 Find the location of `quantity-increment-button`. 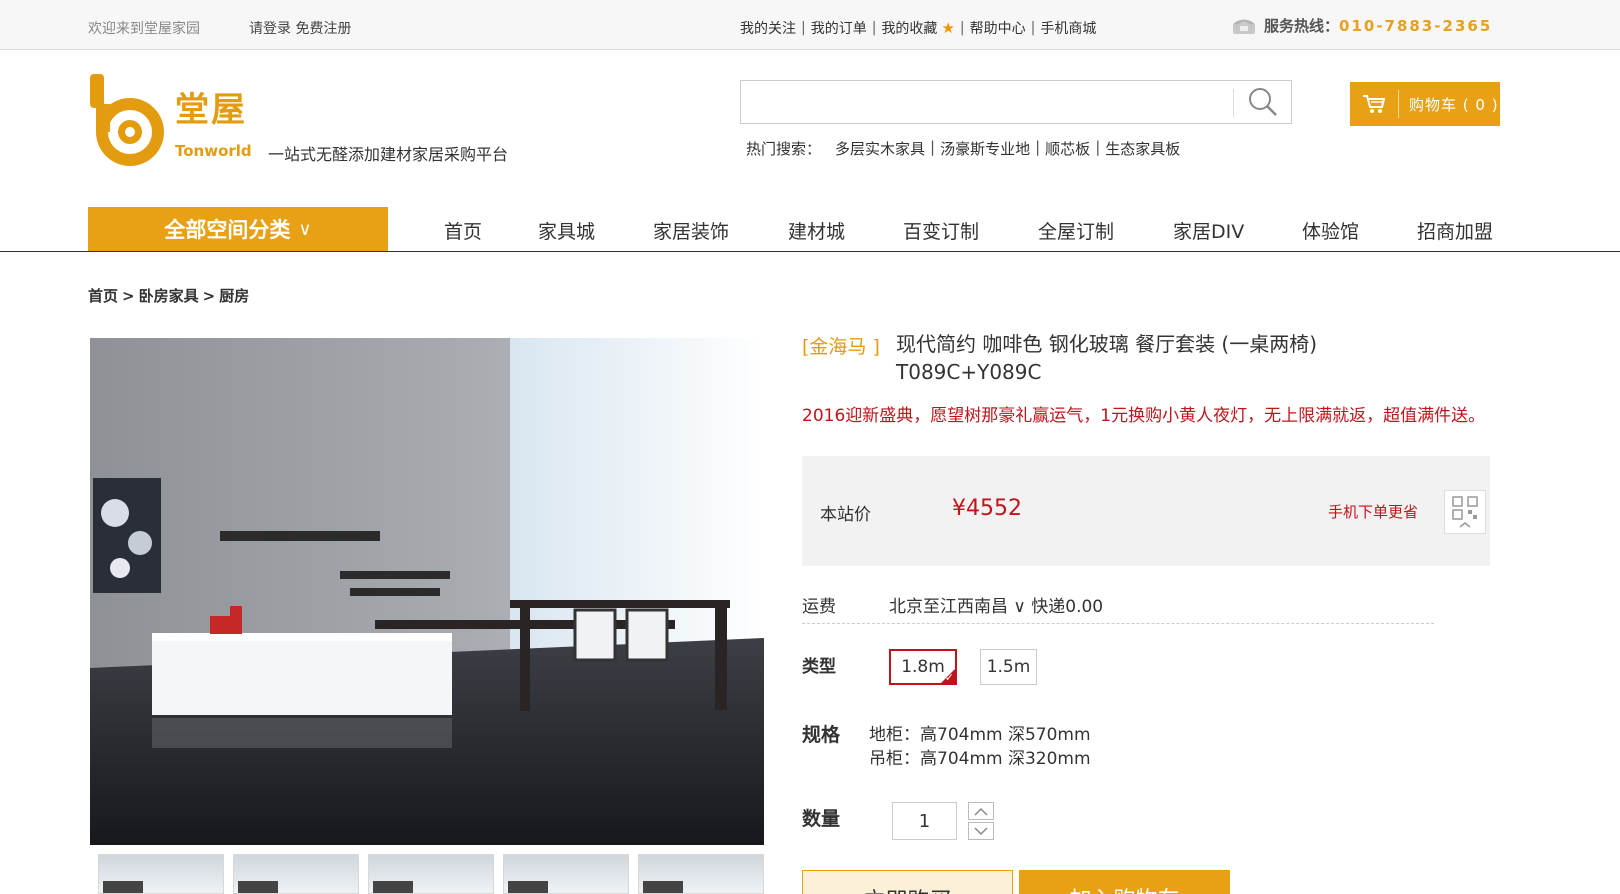

quantity-increment-button is located at coordinates (981, 811).